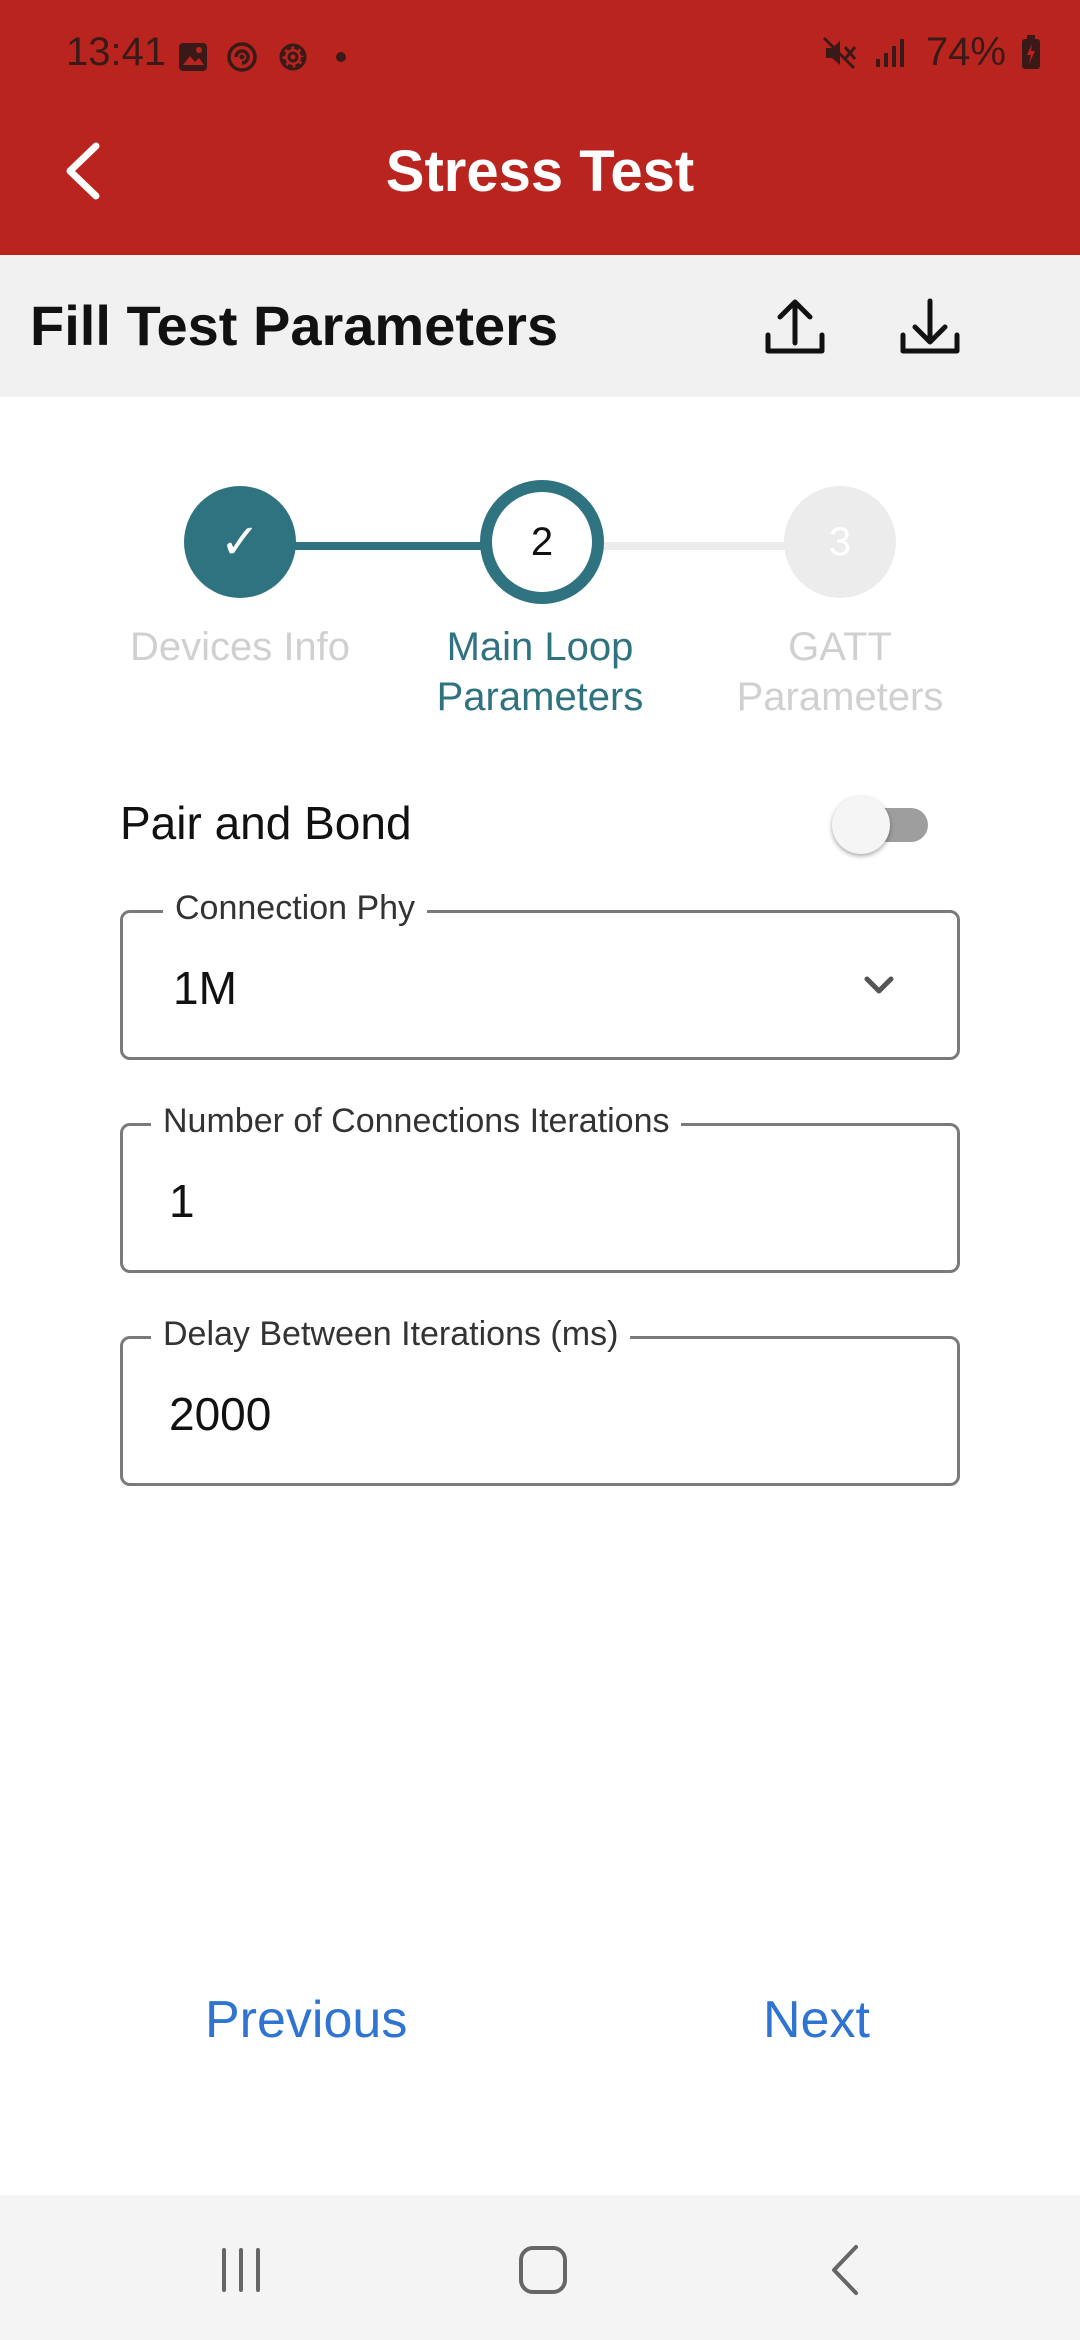  Describe the element at coordinates (540, 697) in the screenshot. I see `step-2-label-line2: Parameters` at that location.